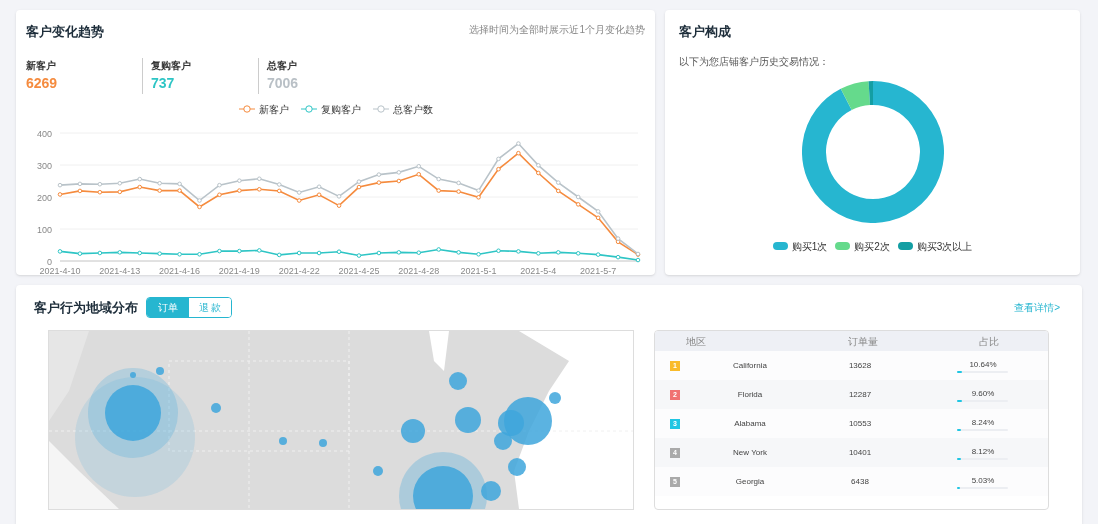  I want to click on x-tick-label: 2021-5-1, so click(478, 270).